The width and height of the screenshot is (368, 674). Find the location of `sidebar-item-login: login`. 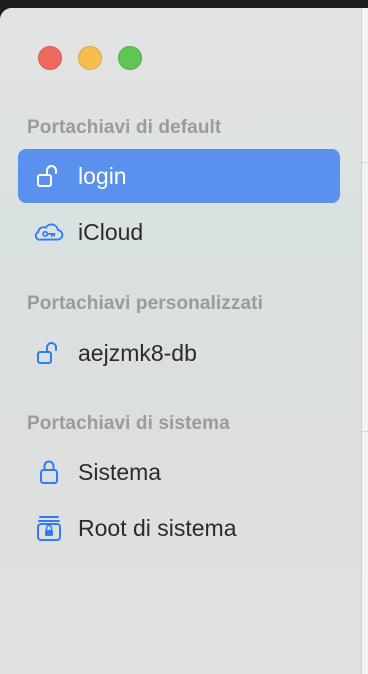

sidebar-item-login: login is located at coordinates (179, 176).